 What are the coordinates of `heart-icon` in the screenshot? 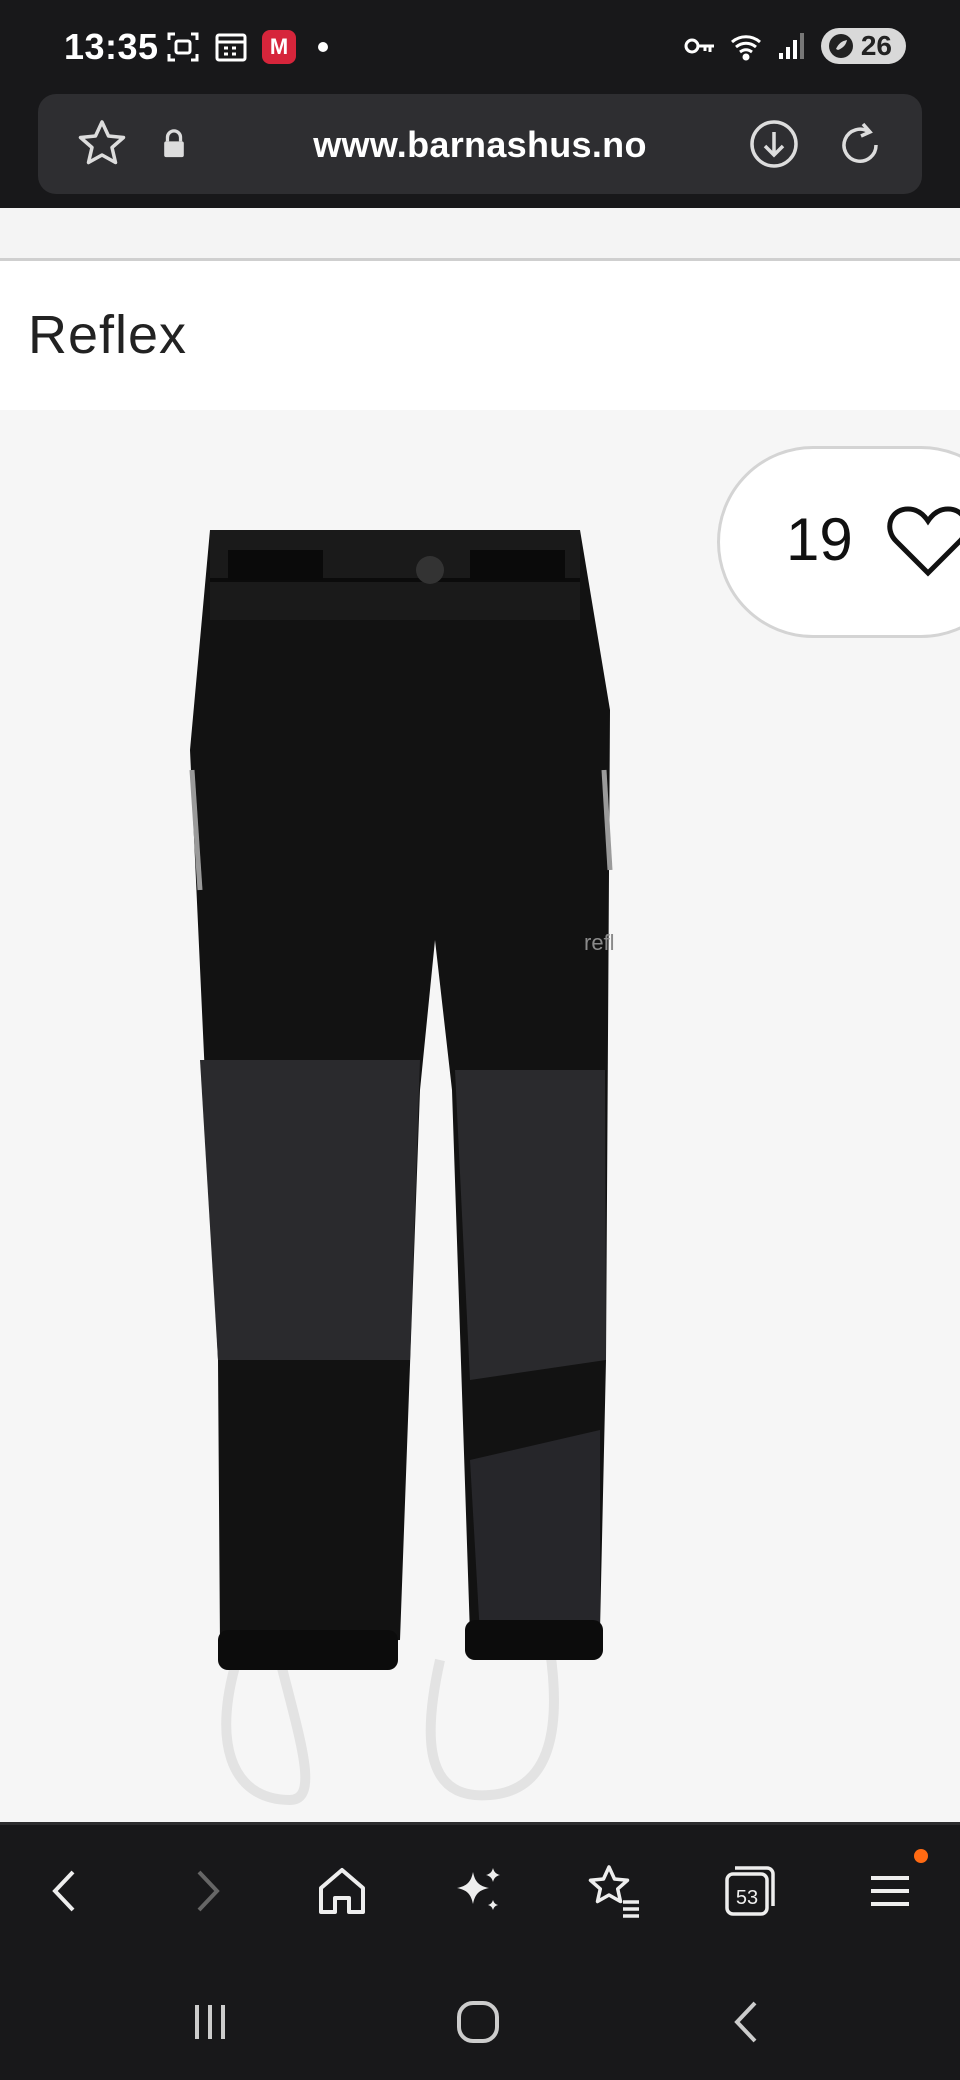 It's located at (923, 541).